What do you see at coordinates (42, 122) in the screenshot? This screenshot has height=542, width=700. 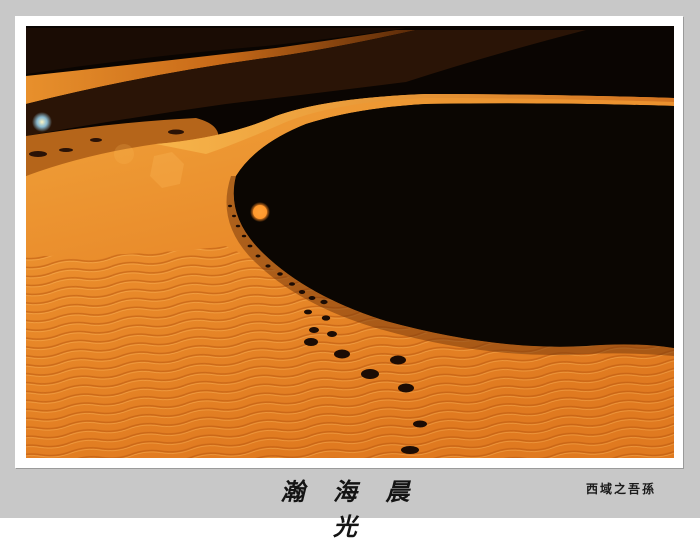 I see `lens-flare-blue` at bounding box center [42, 122].